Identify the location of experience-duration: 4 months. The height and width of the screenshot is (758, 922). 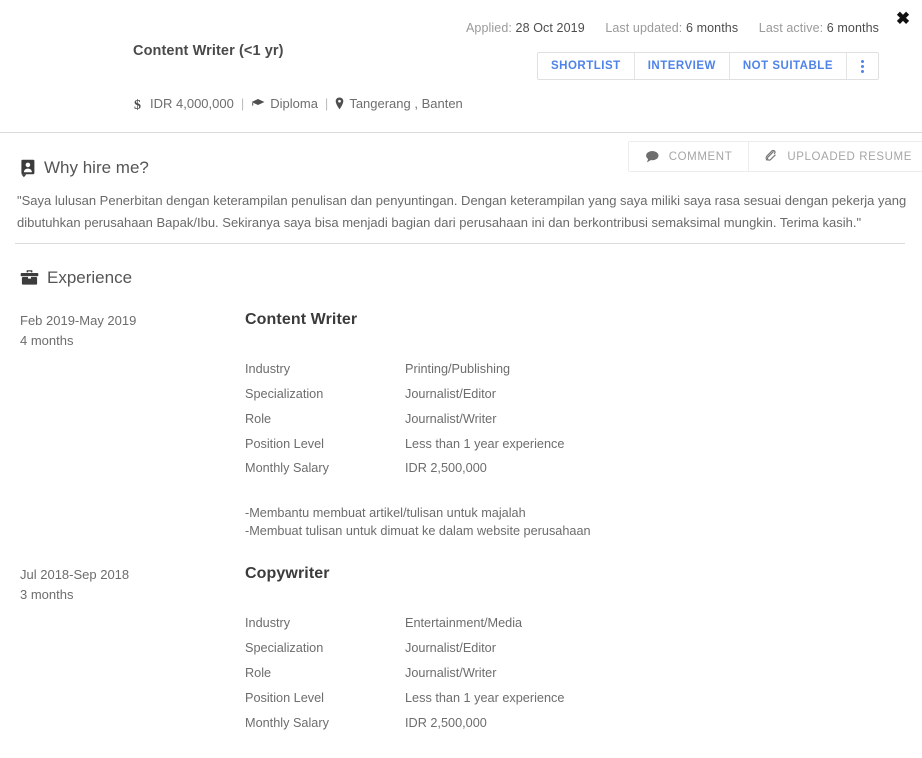
(47, 340).